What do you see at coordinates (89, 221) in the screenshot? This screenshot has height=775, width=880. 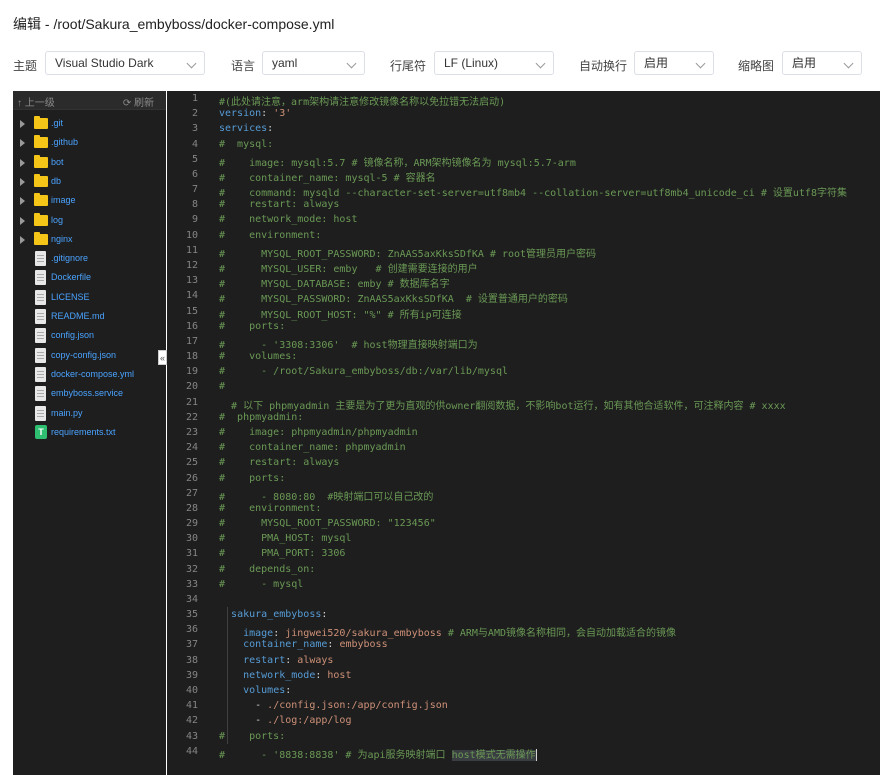 I see `folder-item: log` at bounding box center [89, 221].